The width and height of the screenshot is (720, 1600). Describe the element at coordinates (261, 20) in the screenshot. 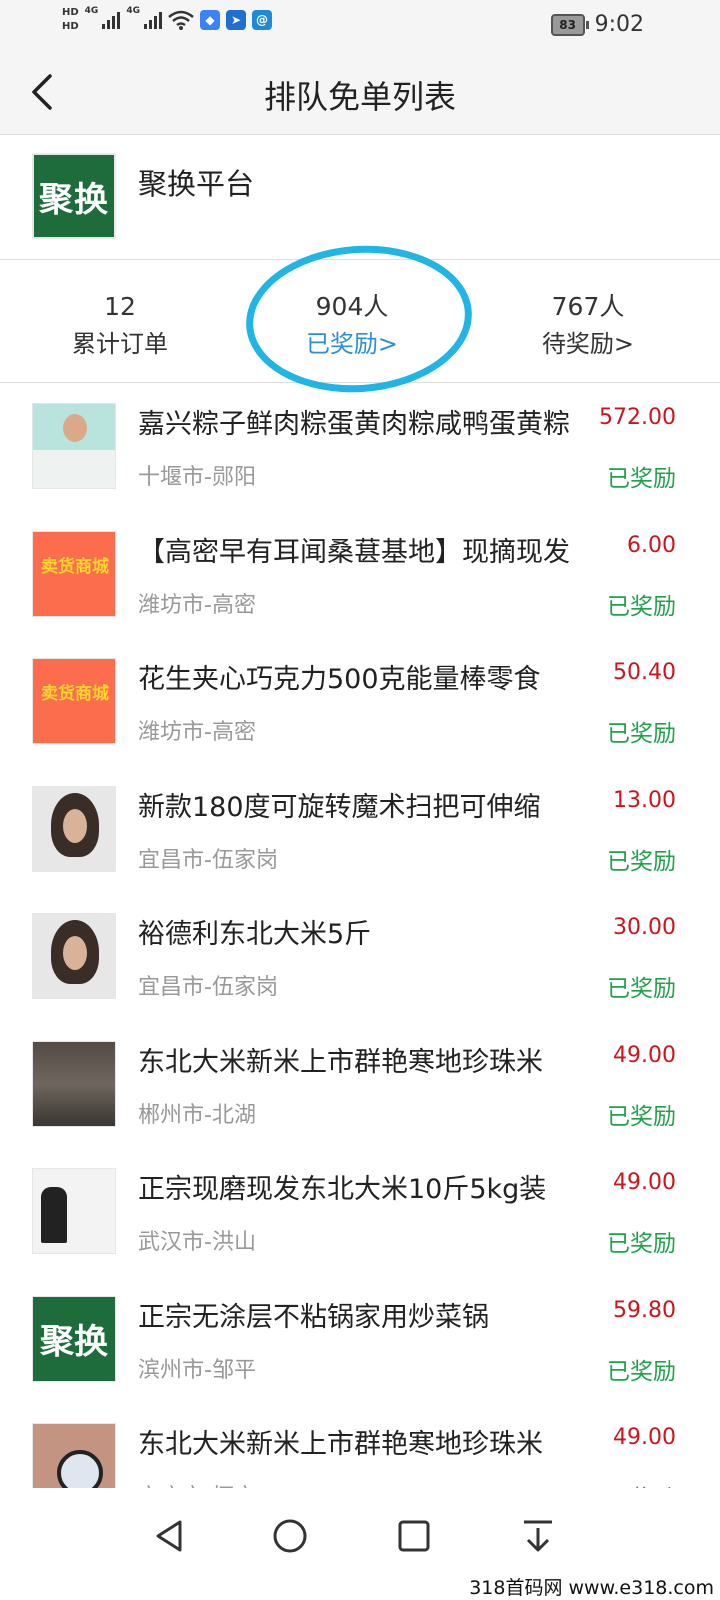

I see `at-sign-icon: @` at that location.